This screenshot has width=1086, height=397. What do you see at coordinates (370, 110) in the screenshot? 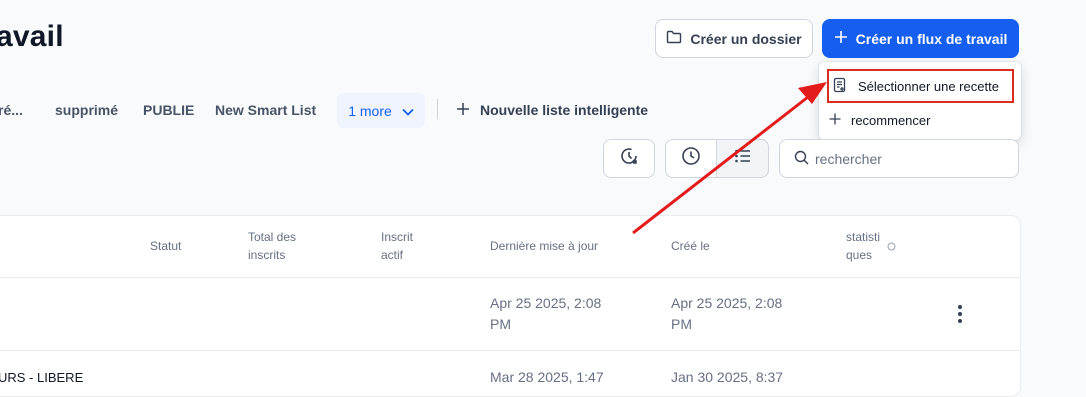
I see `more-tabs-label: 1 more` at bounding box center [370, 110].